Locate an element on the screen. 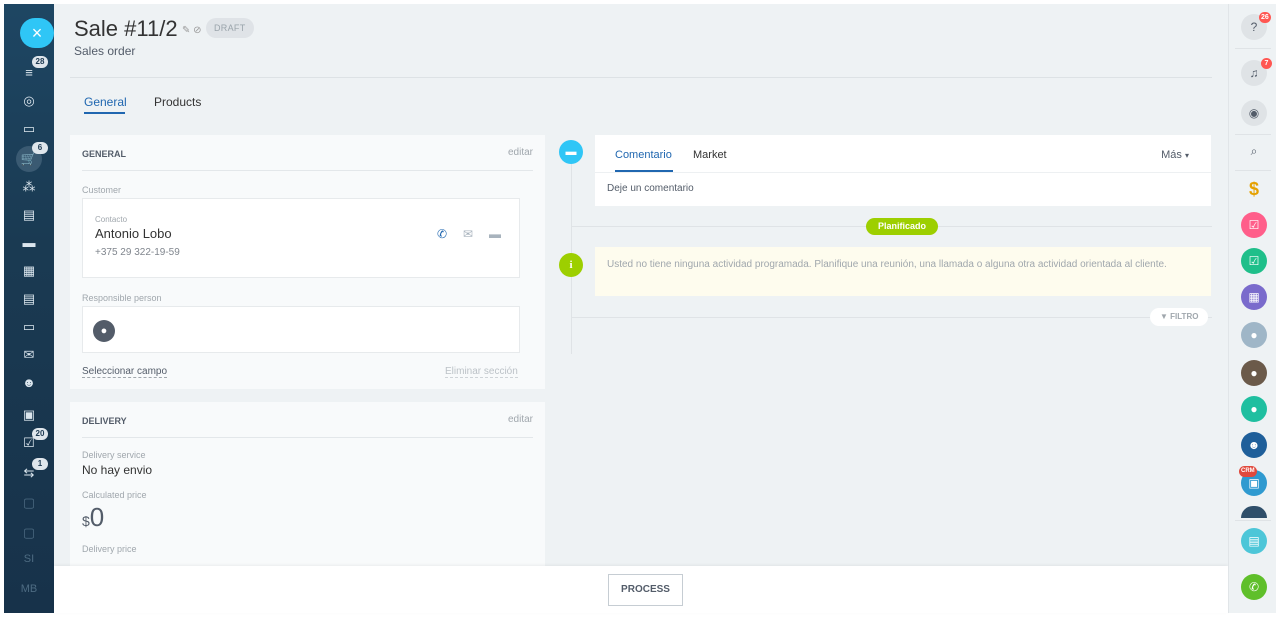  email-icon: ✉ is located at coordinates (468, 234).